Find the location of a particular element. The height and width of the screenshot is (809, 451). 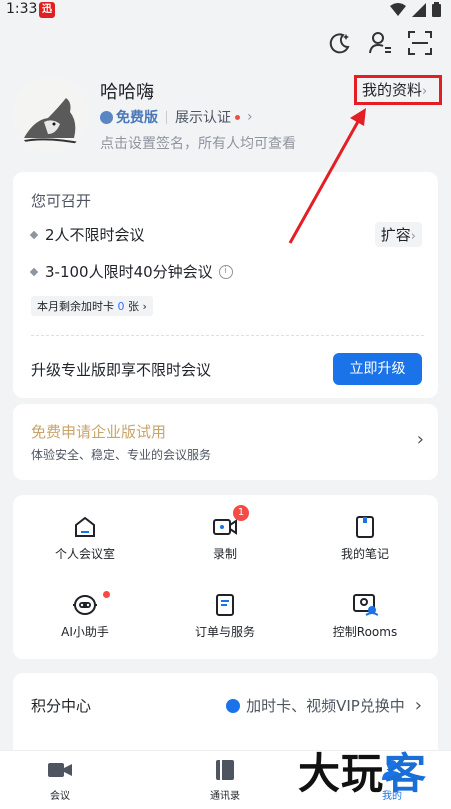

item-label: 订单与服务 is located at coordinates (224, 632).